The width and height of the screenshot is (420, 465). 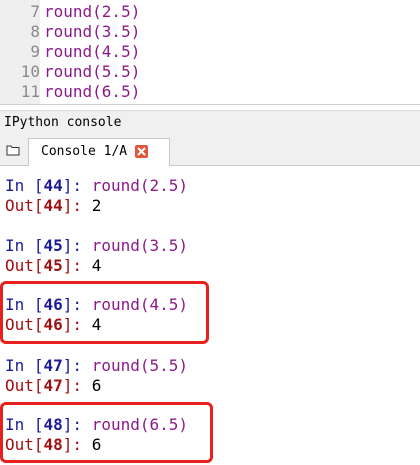 I want to click on output-line: Out[47]: 6, so click(x=53, y=386).